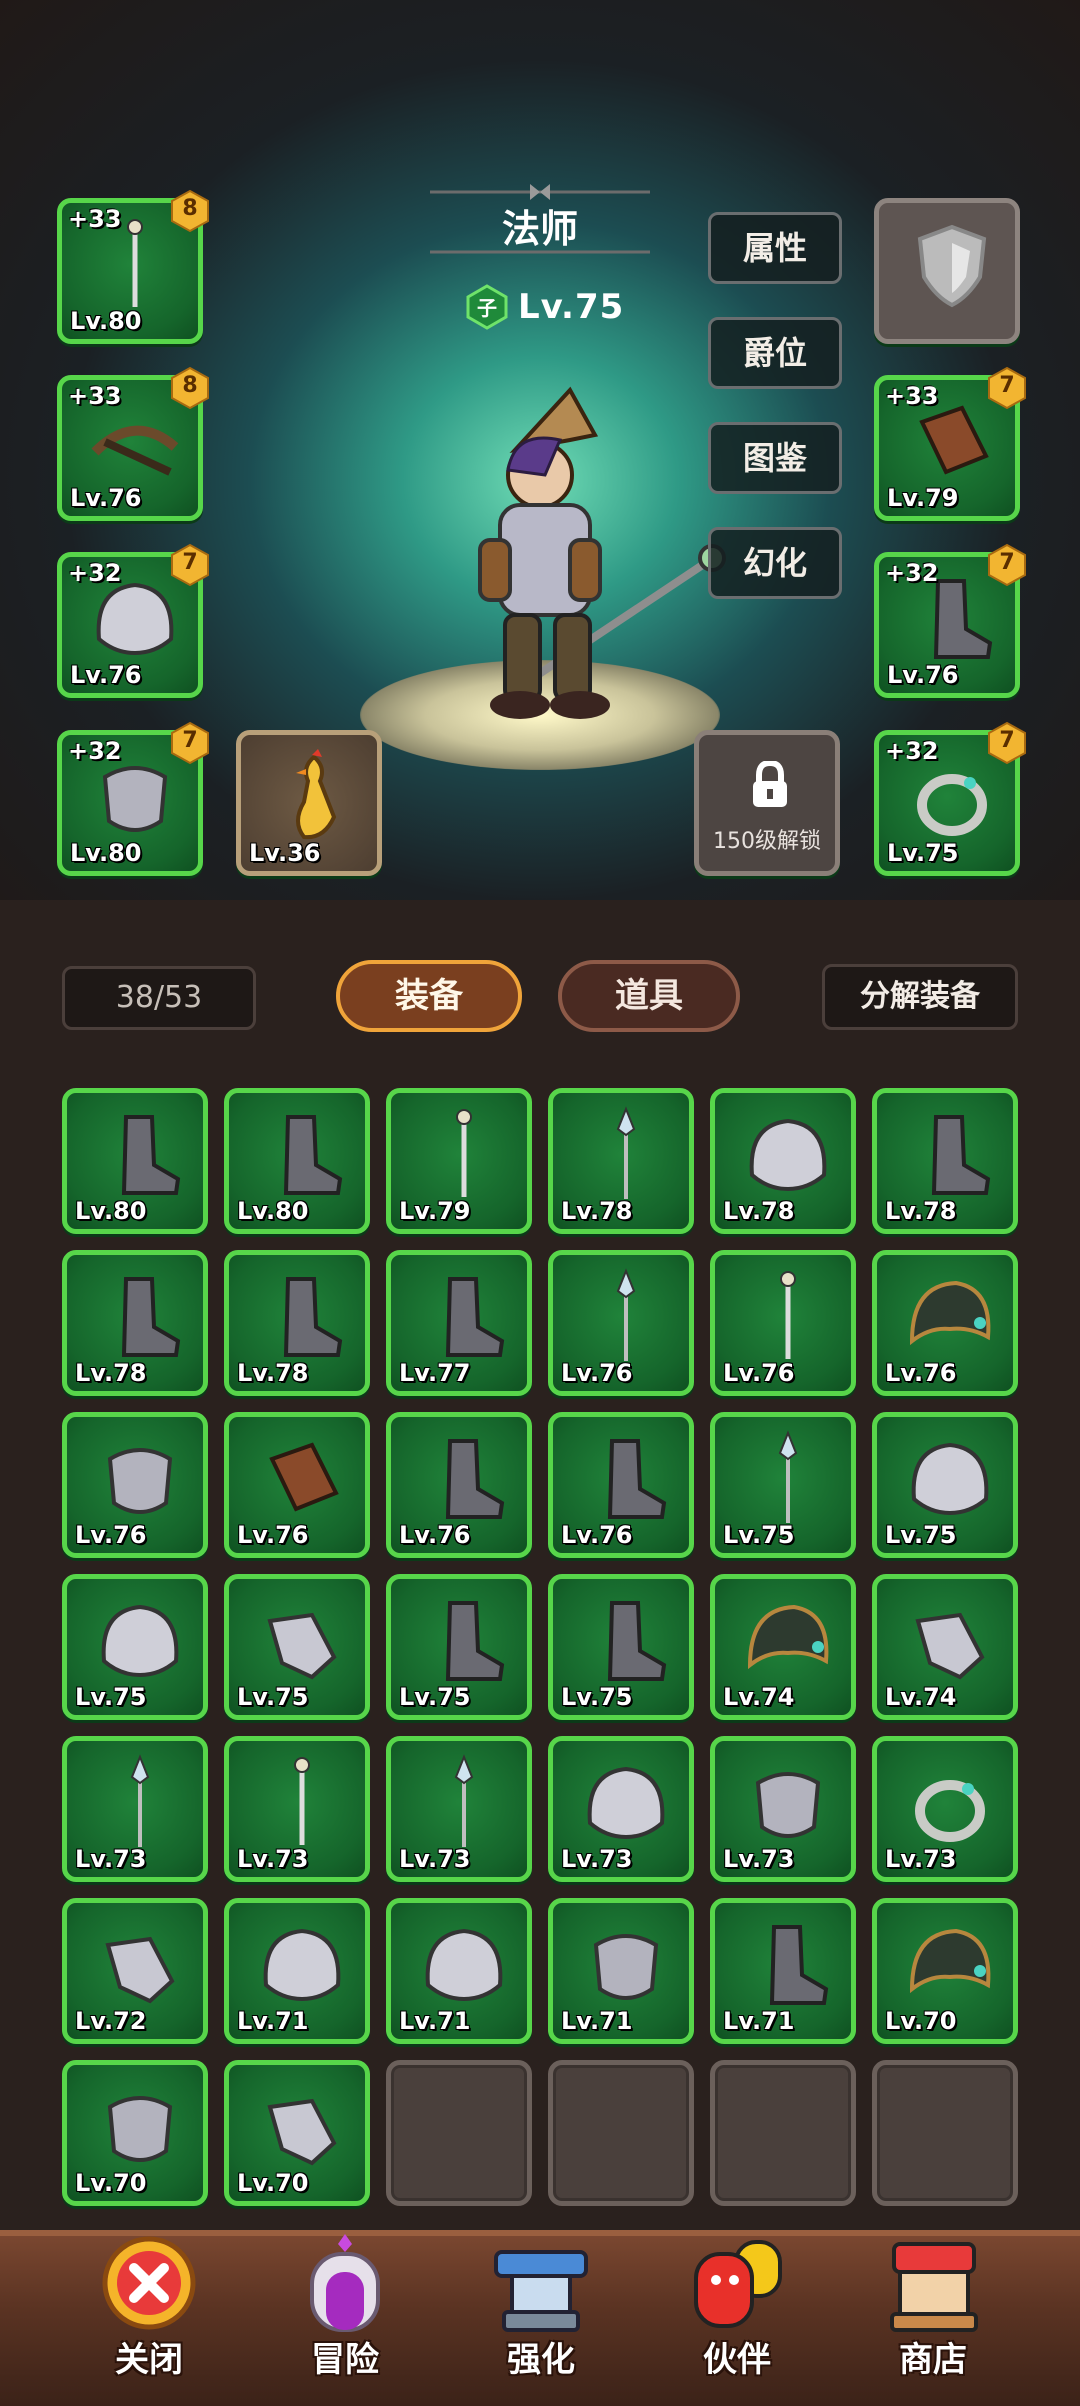  What do you see at coordinates (95, 396) in the screenshot?
I see `enhance-level: +33` at bounding box center [95, 396].